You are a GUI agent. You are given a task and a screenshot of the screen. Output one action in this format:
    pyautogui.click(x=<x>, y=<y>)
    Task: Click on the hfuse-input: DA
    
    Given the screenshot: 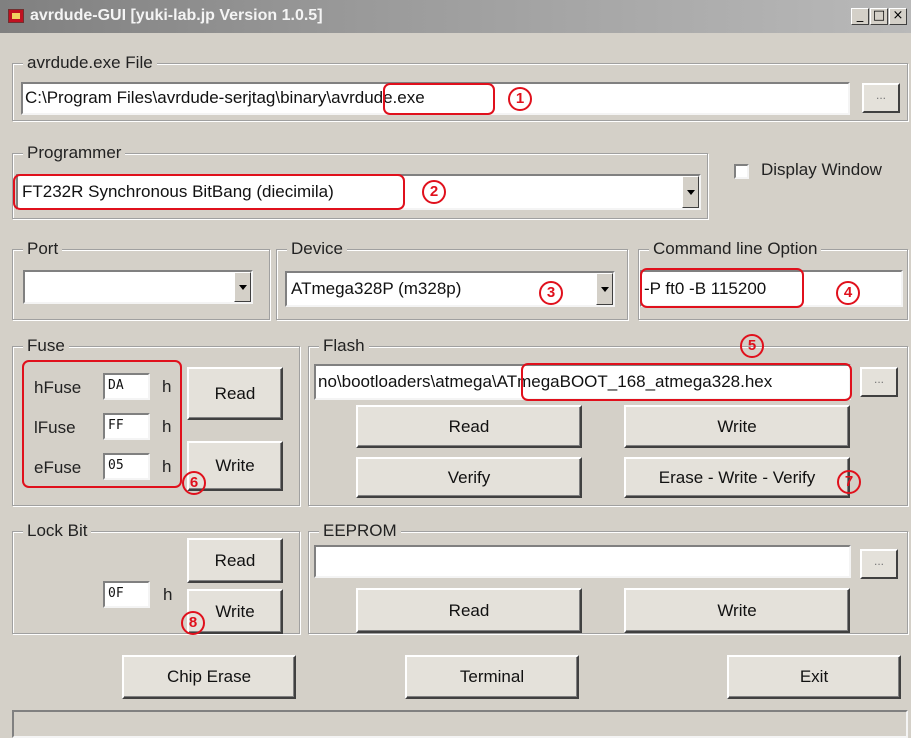 What is the action you would take?
    pyautogui.click(x=126, y=386)
    